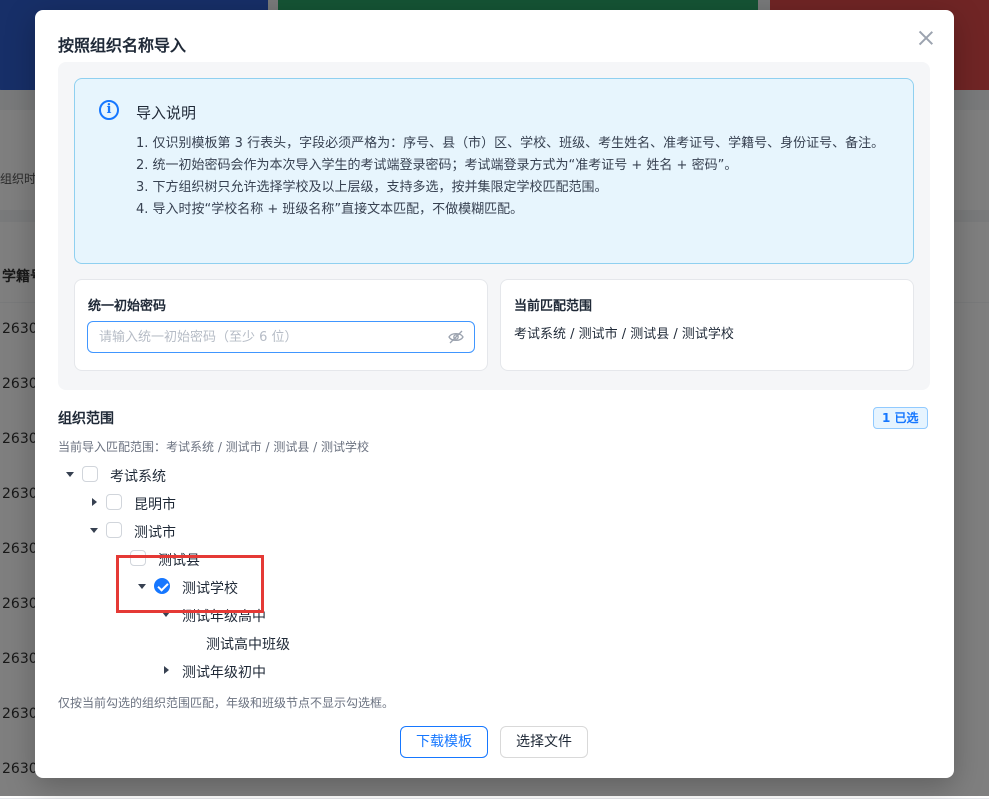 Image resolution: width=989 pixels, height=799 pixels. What do you see at coordinates (122, 45) in the screenshot?
I see `modal-title: 按照组织名称导入` at bounding box center [122, 45].